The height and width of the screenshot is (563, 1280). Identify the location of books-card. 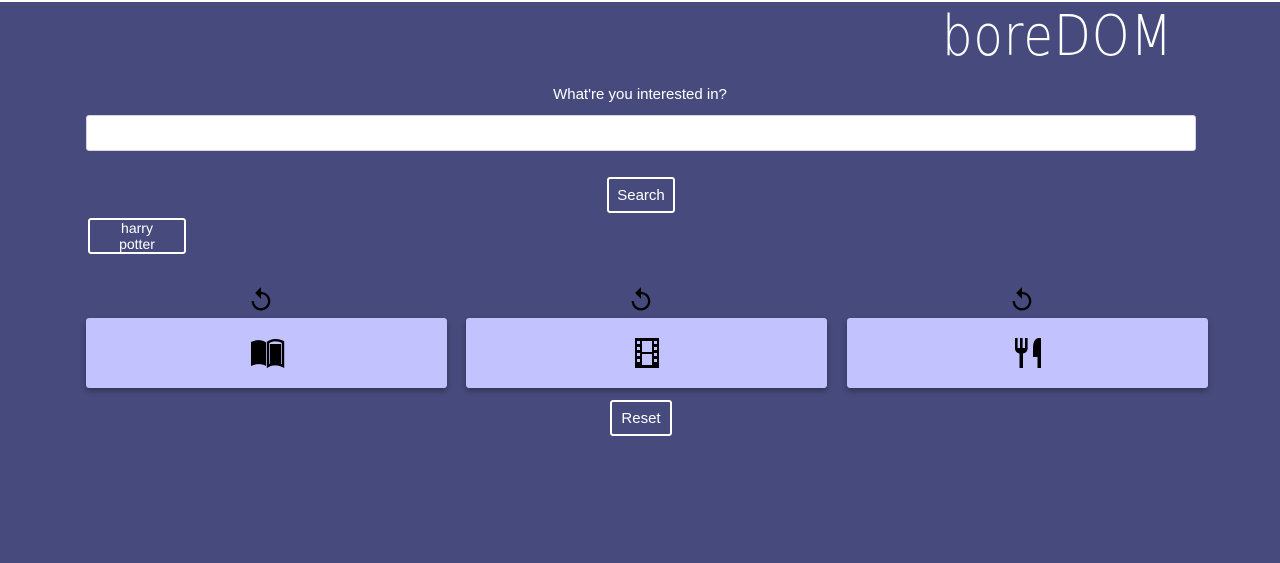
(266, 353).